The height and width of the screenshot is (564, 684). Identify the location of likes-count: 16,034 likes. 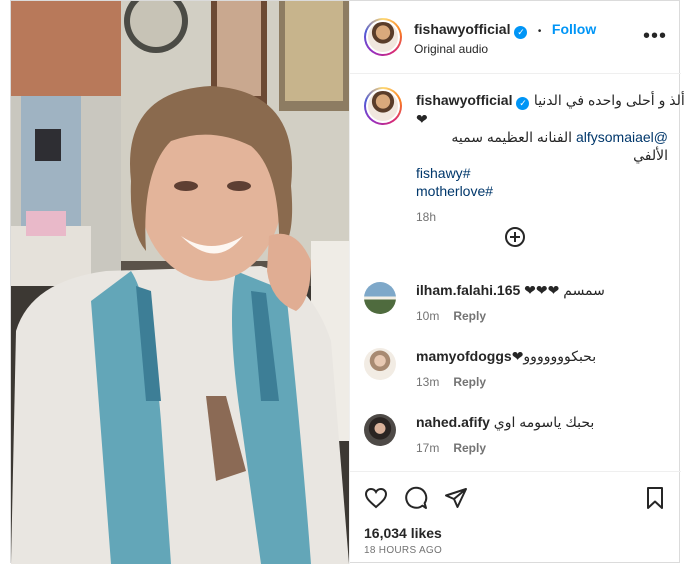
(403, 533).